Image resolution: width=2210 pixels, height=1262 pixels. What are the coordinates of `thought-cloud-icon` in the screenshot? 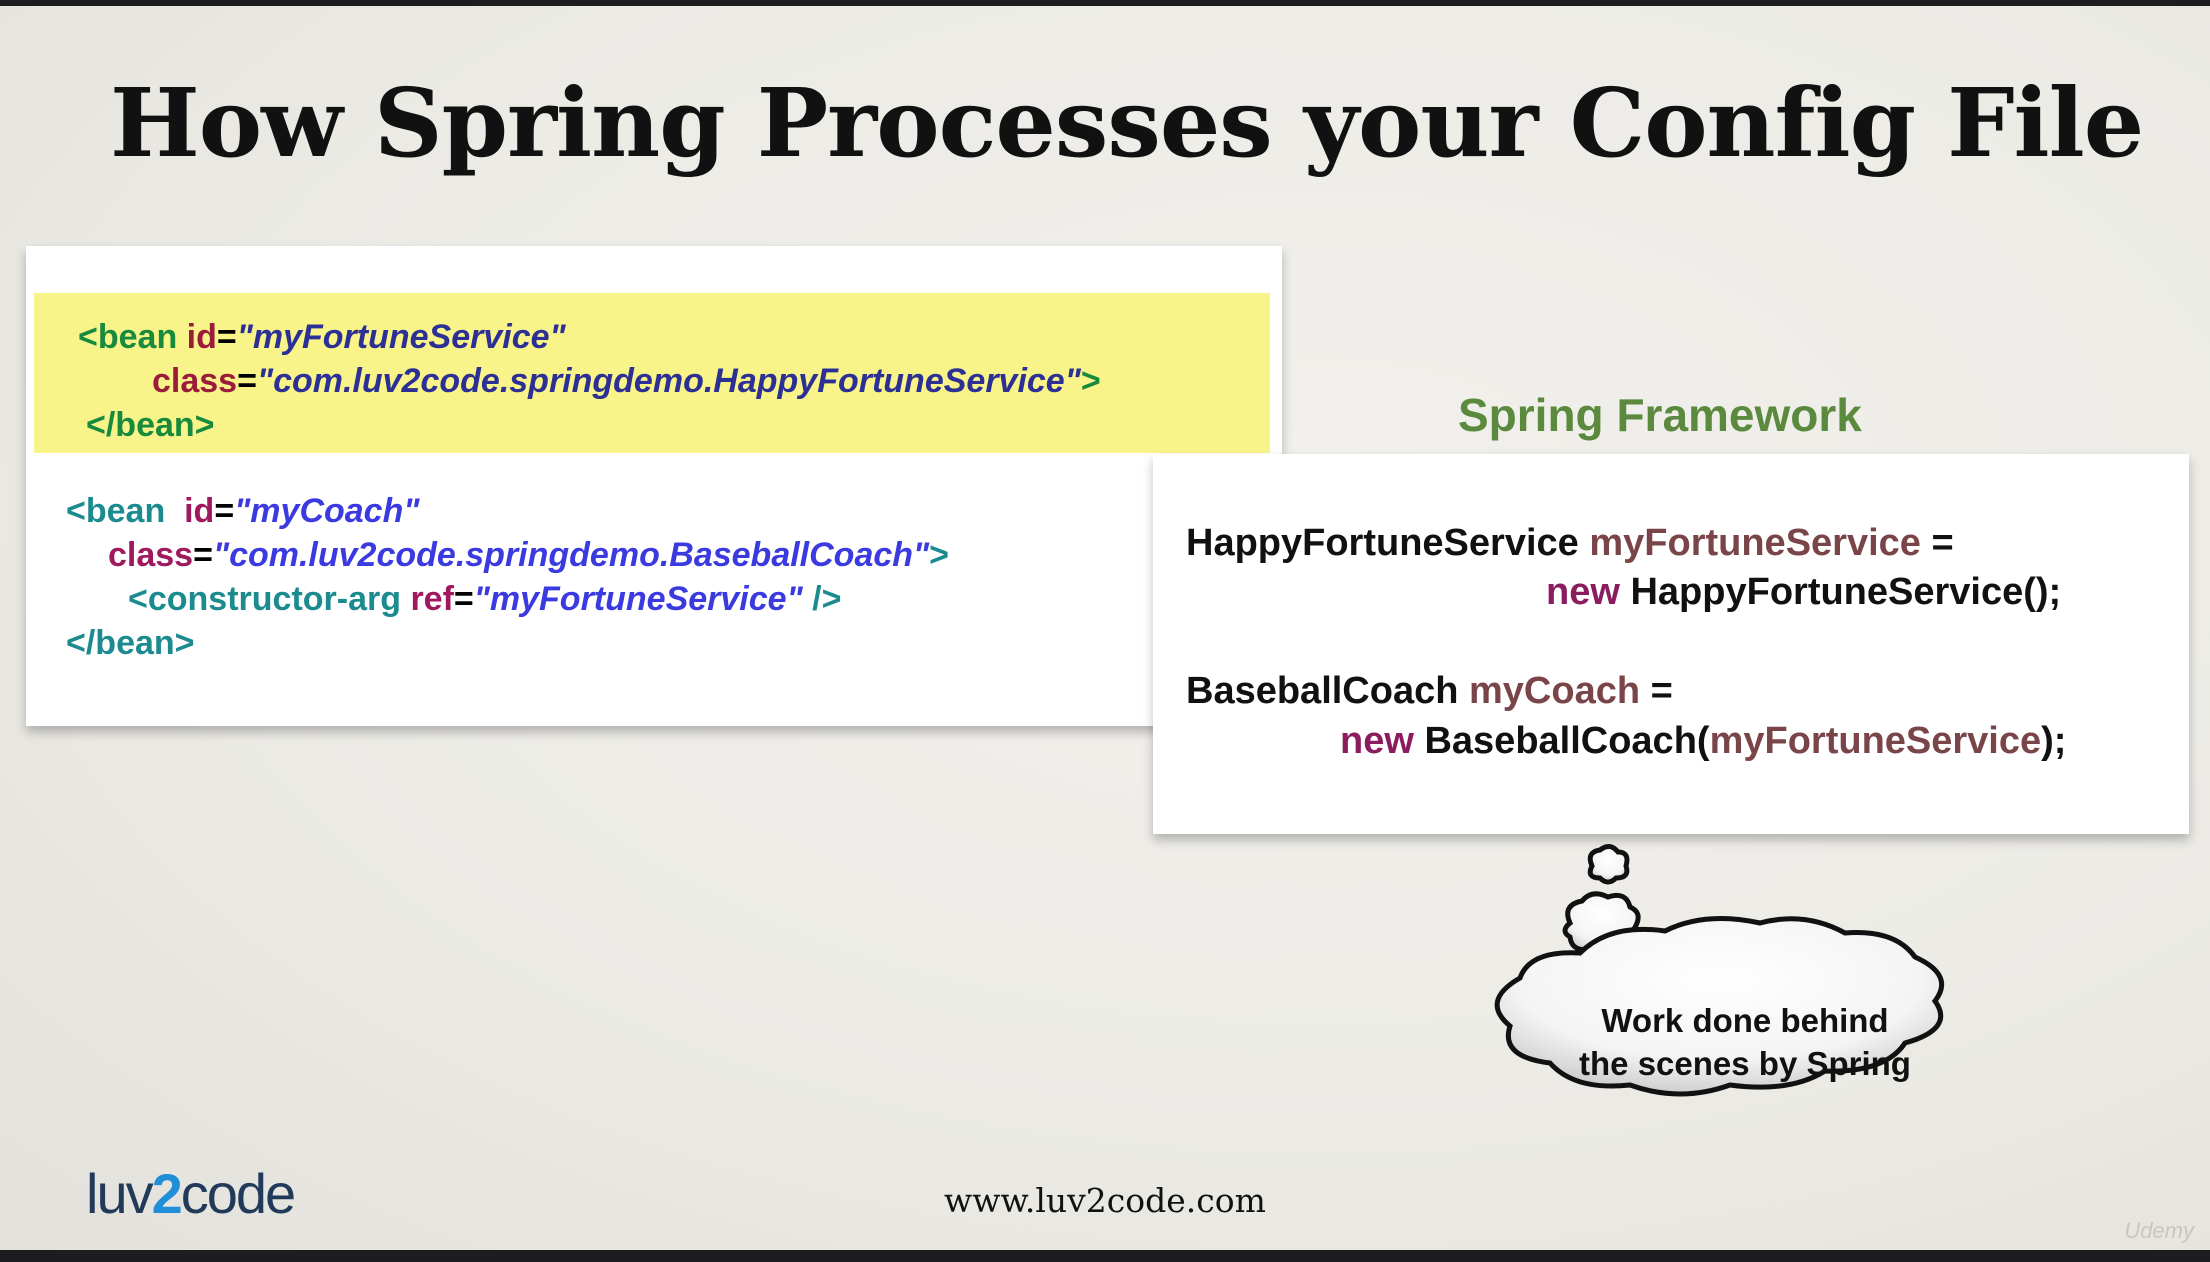 It's located at (1719, 970).